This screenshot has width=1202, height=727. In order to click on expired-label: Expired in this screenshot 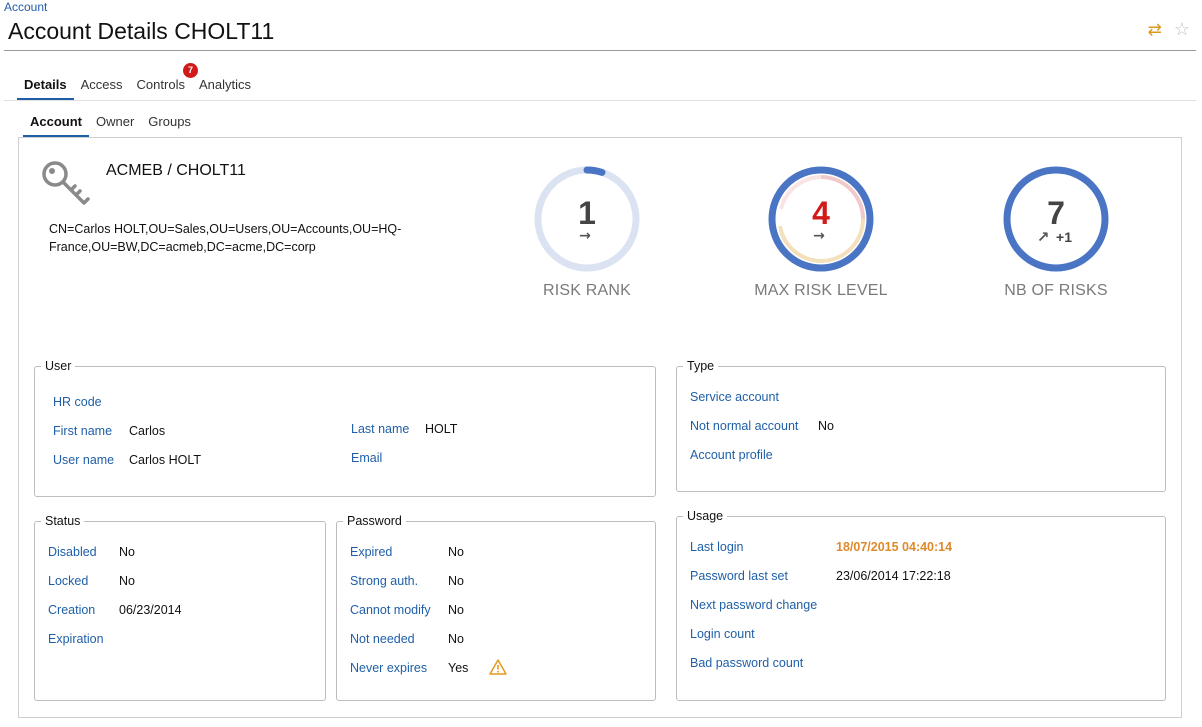, I will do `click(371, 552)`.